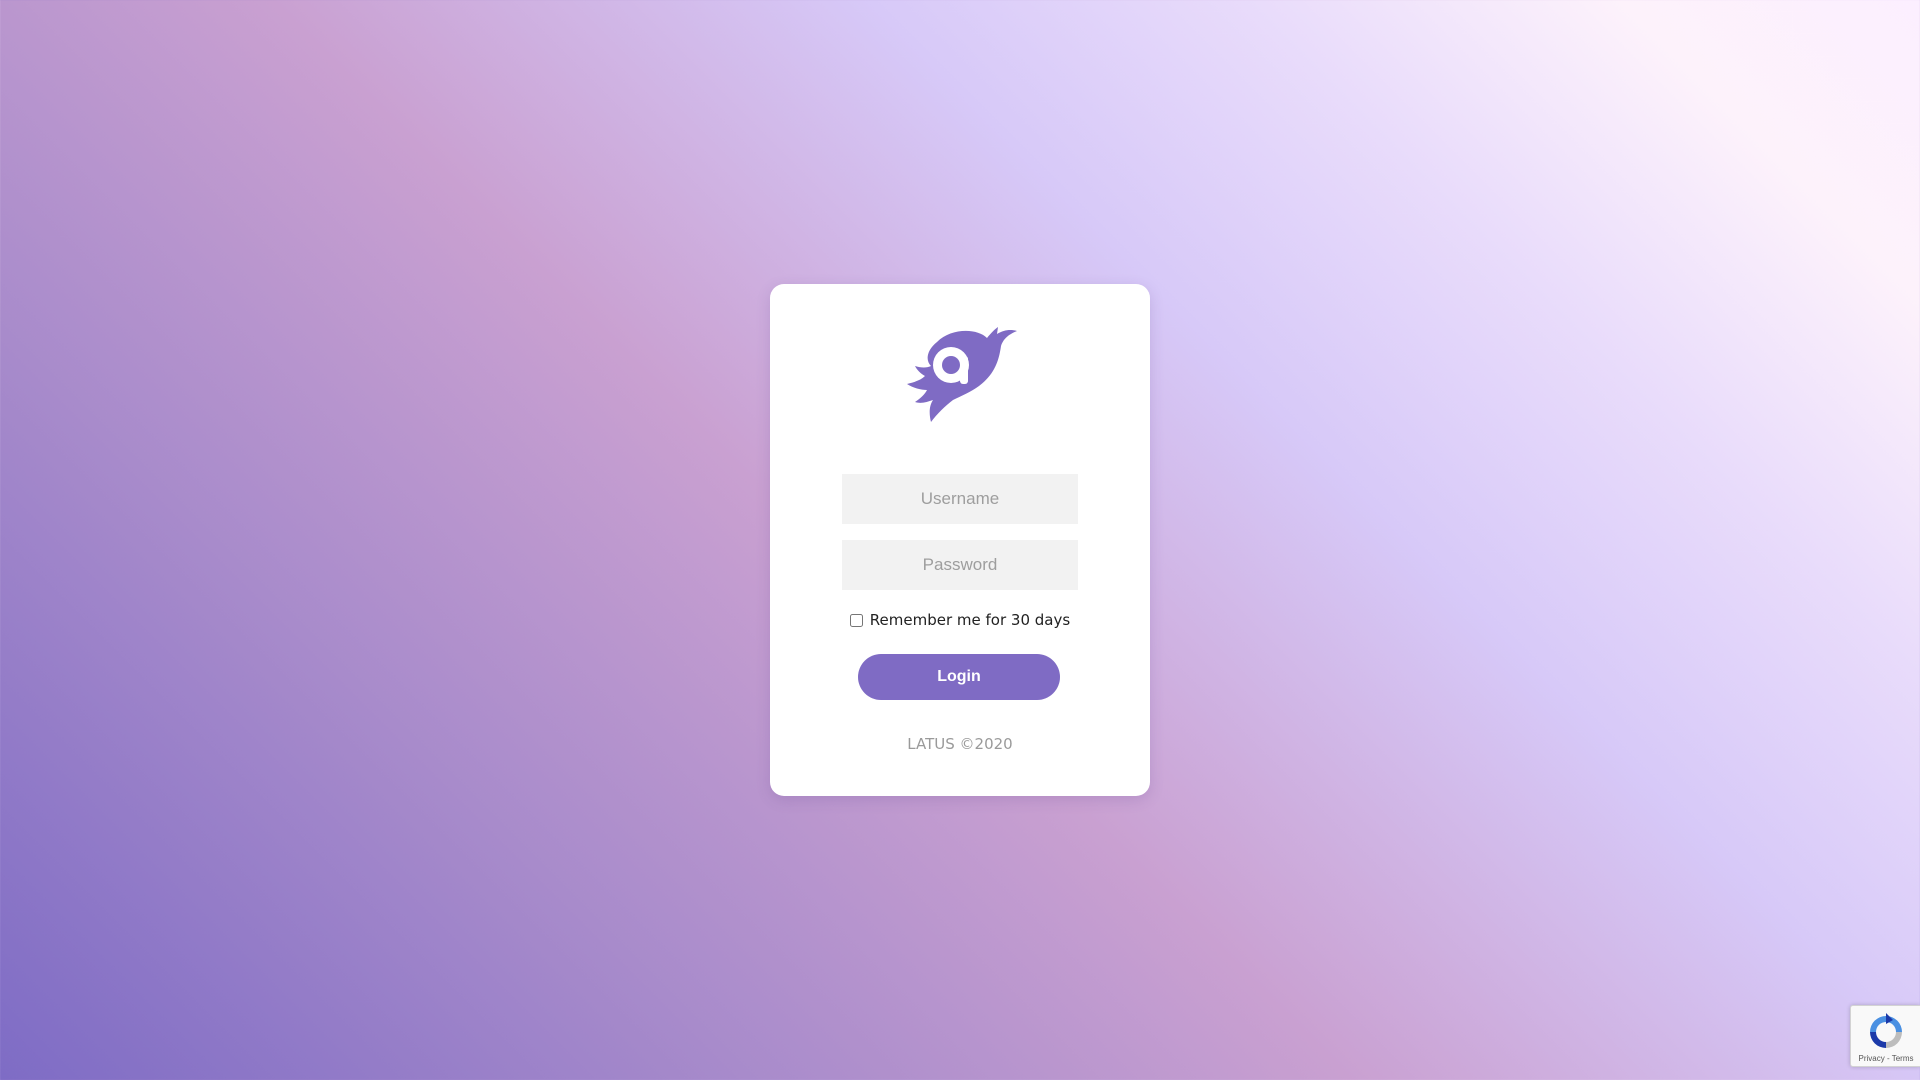  I want to click on password-input, so click(960, 565).